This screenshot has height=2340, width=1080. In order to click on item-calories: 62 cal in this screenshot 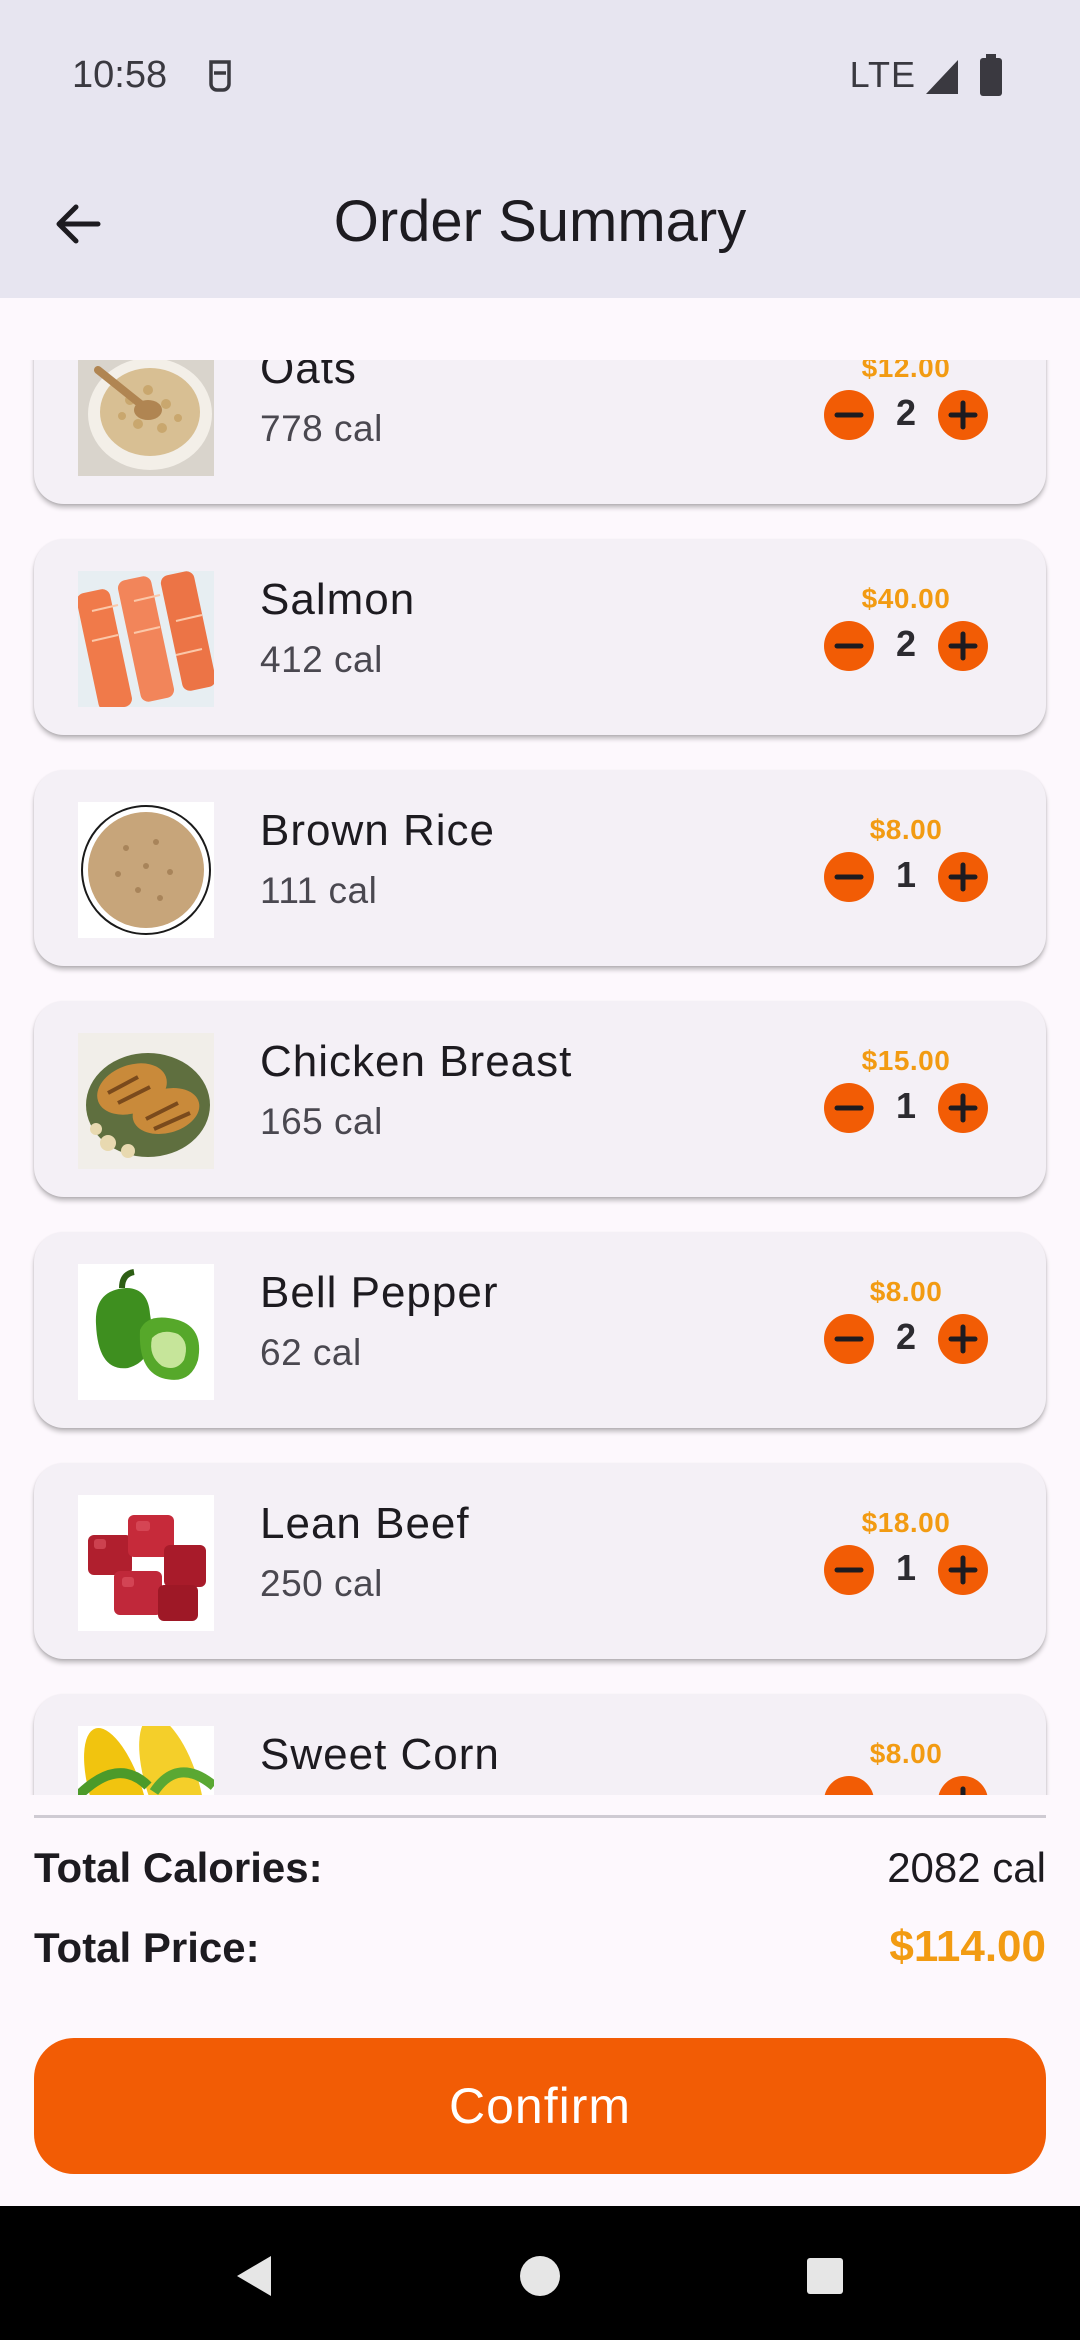, I will do `click(311, 1352)`.